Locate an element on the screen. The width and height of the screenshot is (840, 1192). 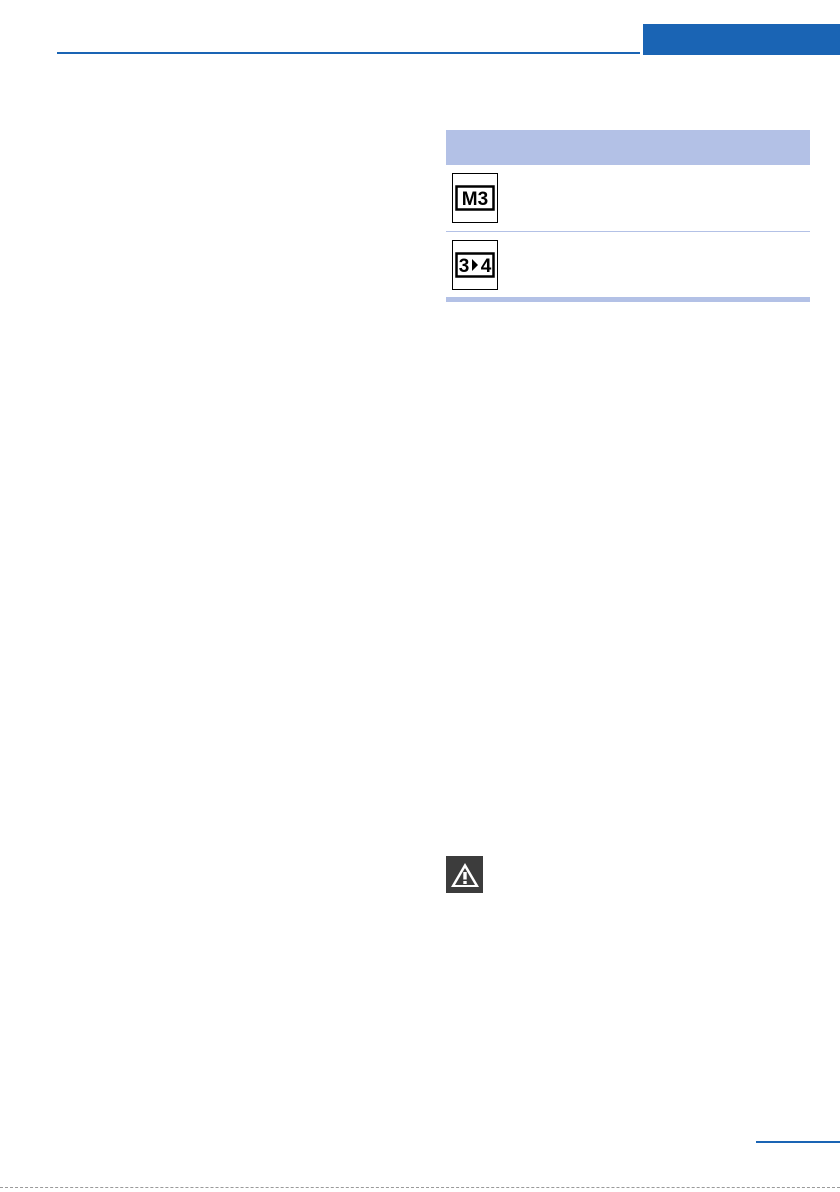
symbol-table: M3 3 4 is located at coordinates (628, 216).